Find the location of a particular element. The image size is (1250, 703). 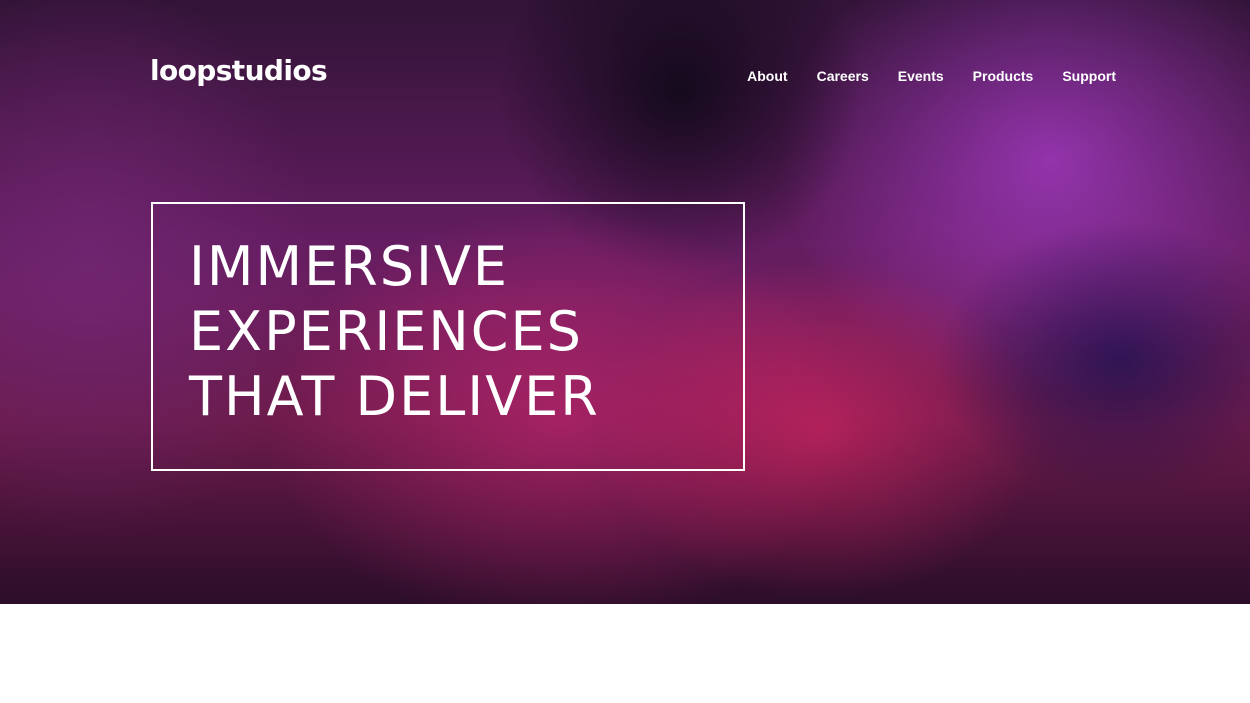

nav-link-careers: Careers is located at coordinates (843, 76).